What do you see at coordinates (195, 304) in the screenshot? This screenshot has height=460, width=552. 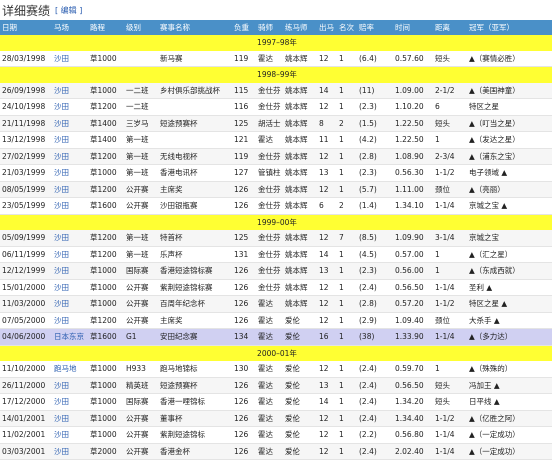 I see `table-cell: 百周年纪念杯` at bounding box center [195, 304].